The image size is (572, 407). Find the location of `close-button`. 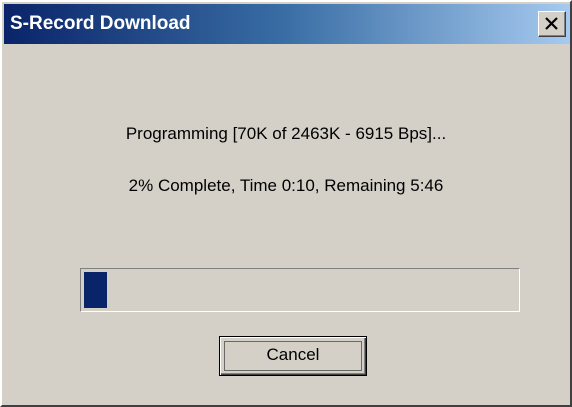

close-button is located at coordinates (552, 24).